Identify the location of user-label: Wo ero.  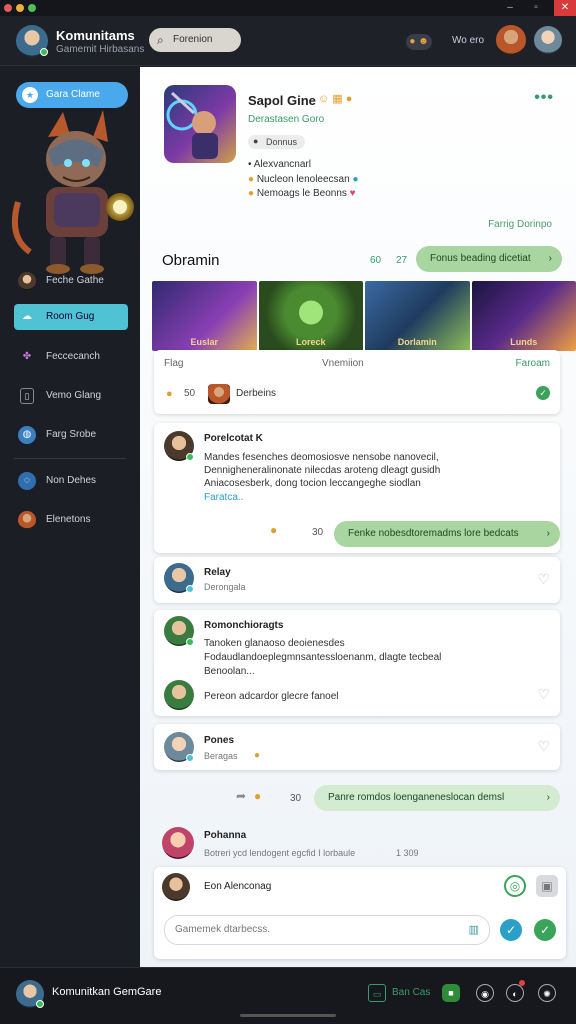
(468, 40).